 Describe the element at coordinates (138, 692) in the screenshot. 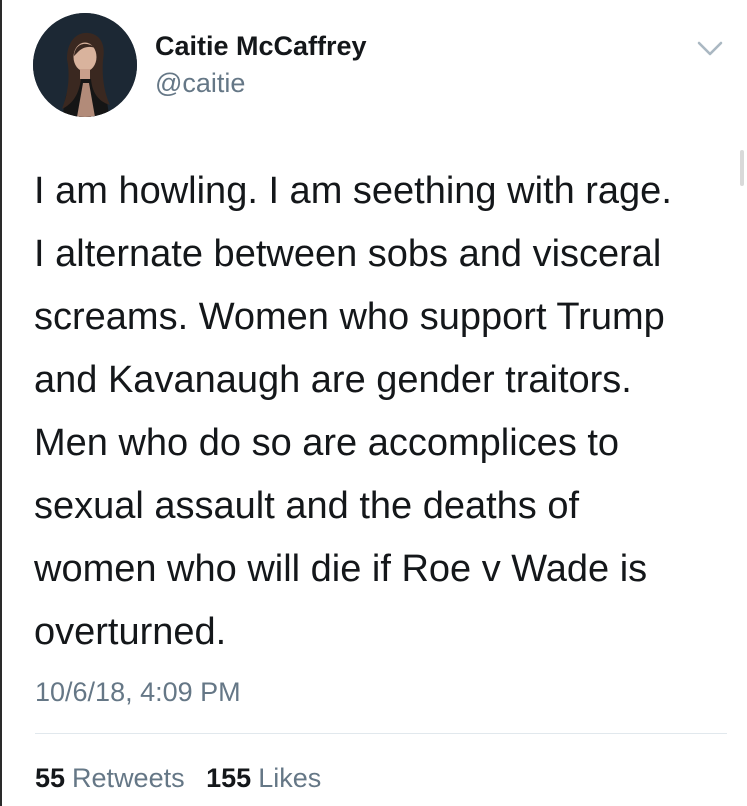

I see `tweet-timestamp: 10/6/18, 4:09 PM` at that location.